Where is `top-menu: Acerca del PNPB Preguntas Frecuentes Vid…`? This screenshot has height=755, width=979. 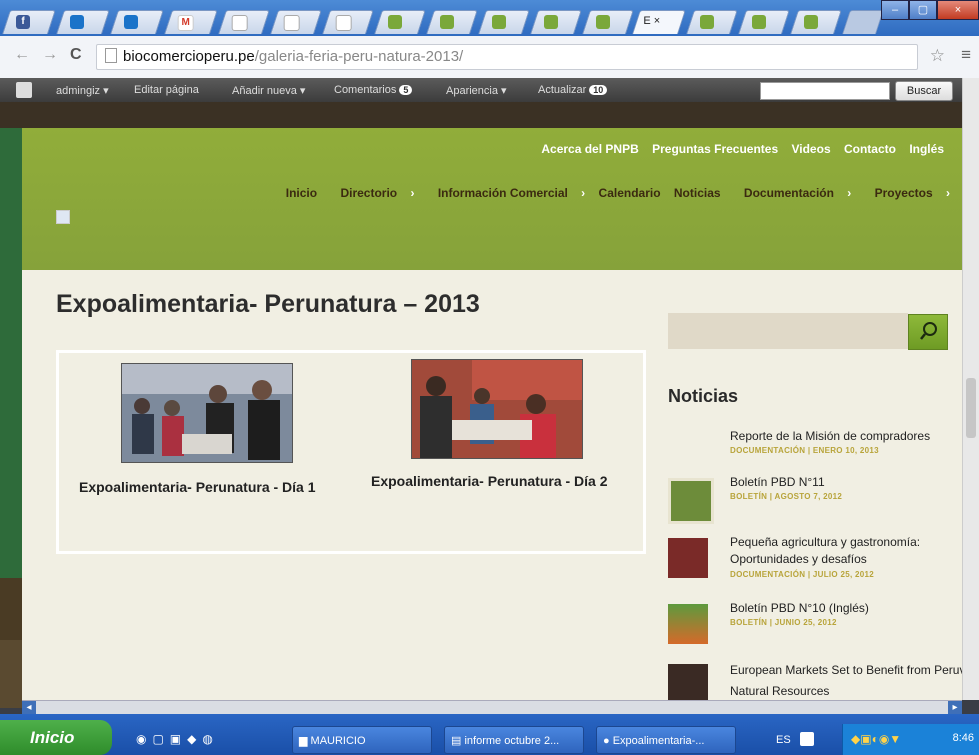 top-menu: Acerca del PNPB Preguntas Frecuentes Vid… is located at coordinates (737, 149).